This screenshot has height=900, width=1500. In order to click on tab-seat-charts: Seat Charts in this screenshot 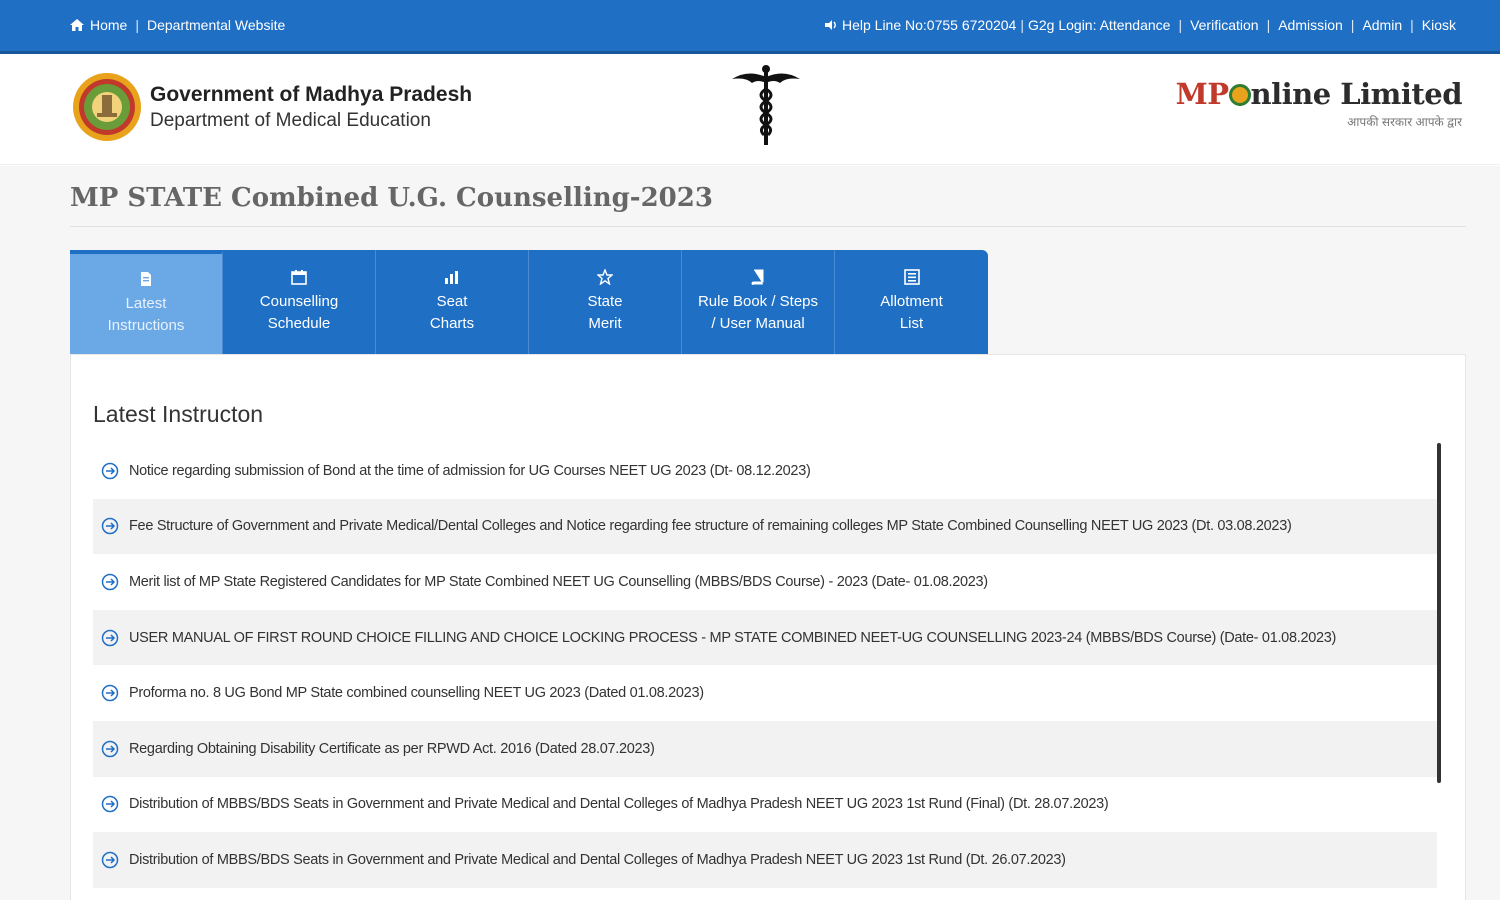, I will do `click(452, 302)`.